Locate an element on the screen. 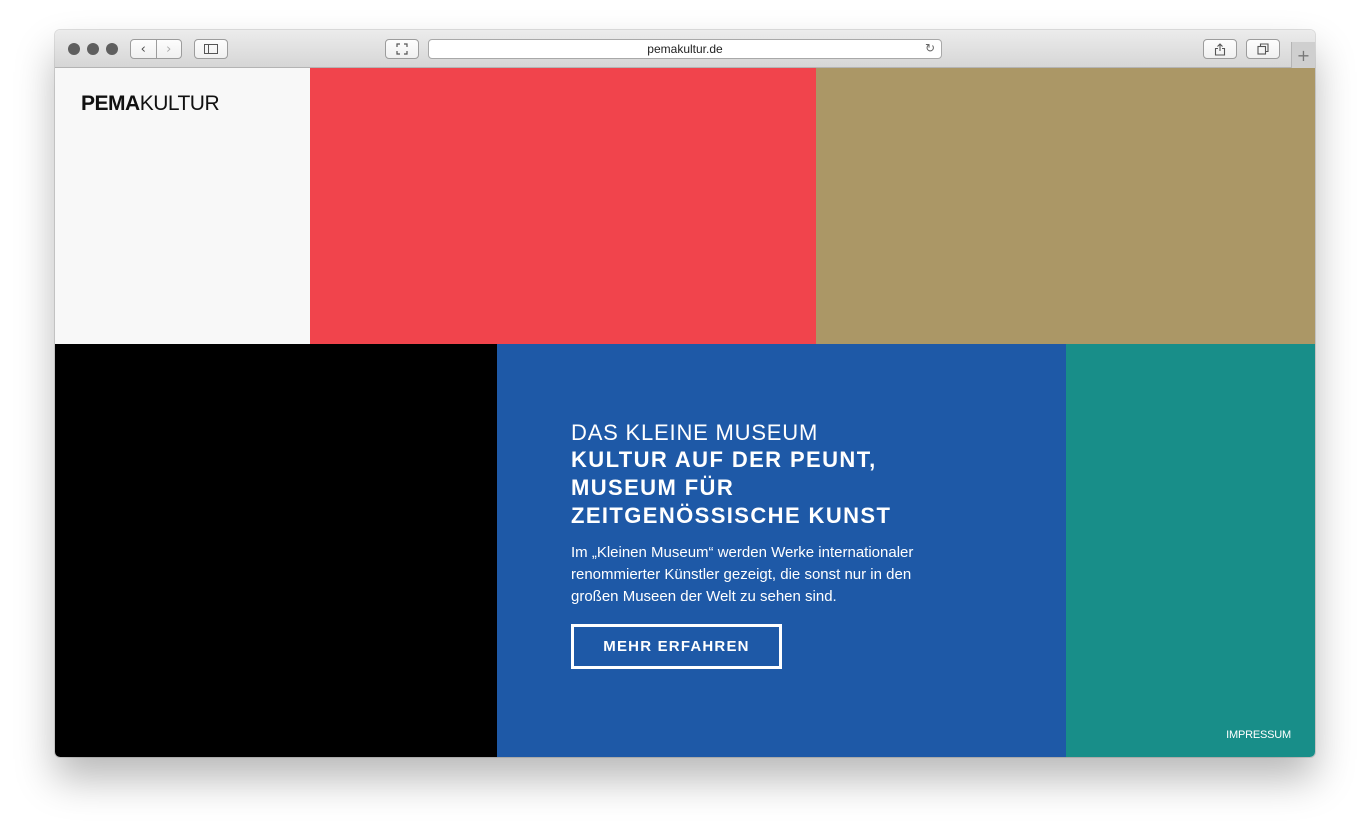 The height and width of the screenshot is (836, 1370). new-tab-icon: + is located at coordinates (1303, 55).